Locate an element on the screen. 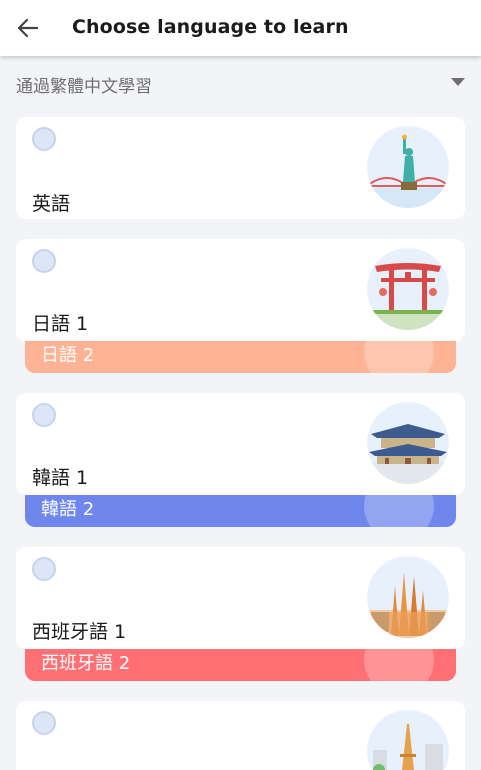 This screenshot has width=481, height=770. statue-of-liberty-icon is located at coordinates (408, 167).